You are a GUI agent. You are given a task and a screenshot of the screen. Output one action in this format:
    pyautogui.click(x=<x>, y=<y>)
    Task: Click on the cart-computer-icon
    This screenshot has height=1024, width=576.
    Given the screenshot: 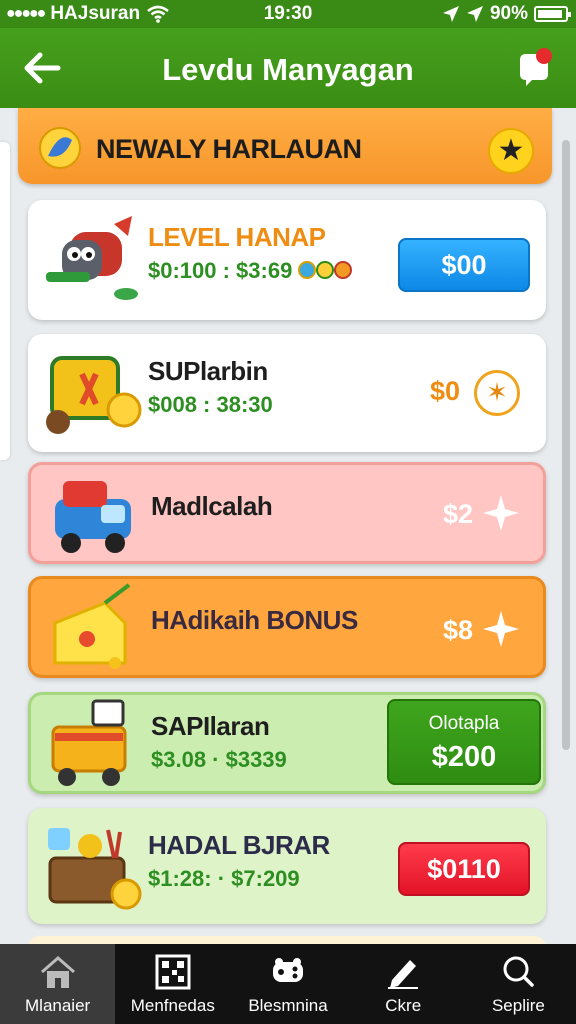 What is the action you would take?
    pyautogui.click(x=89, y=742)
    